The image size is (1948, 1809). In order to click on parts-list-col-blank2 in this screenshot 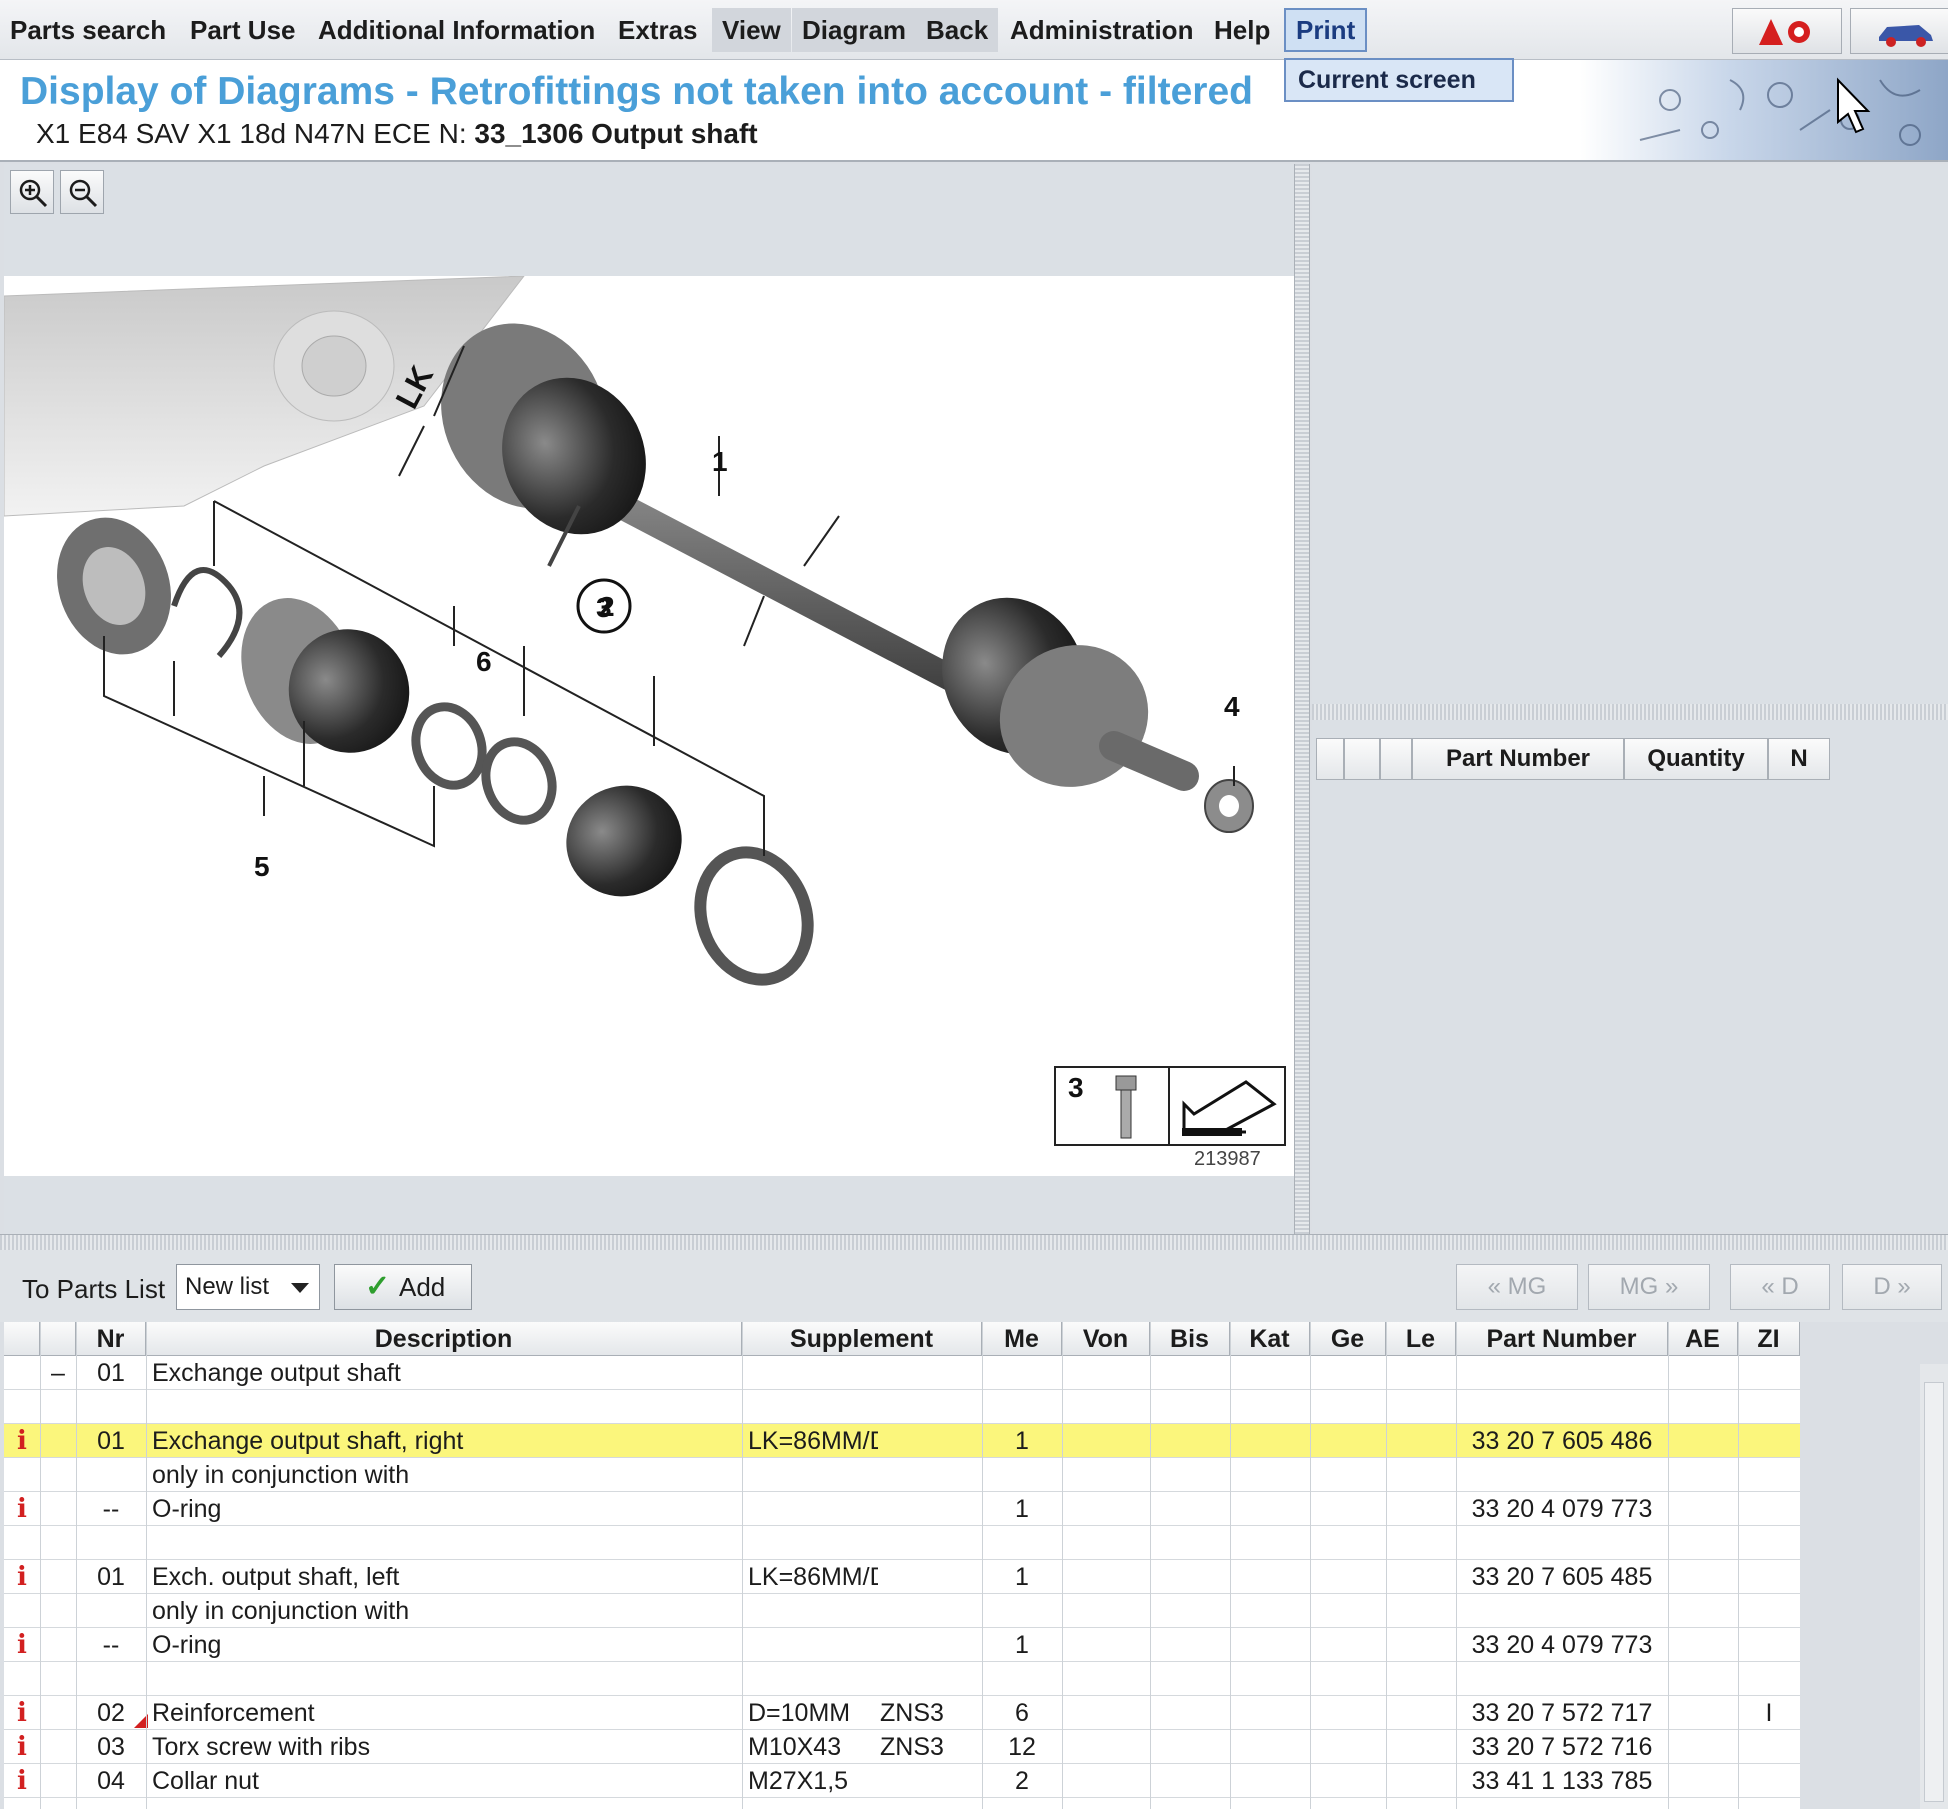, I will do `click(1362, 759)`.